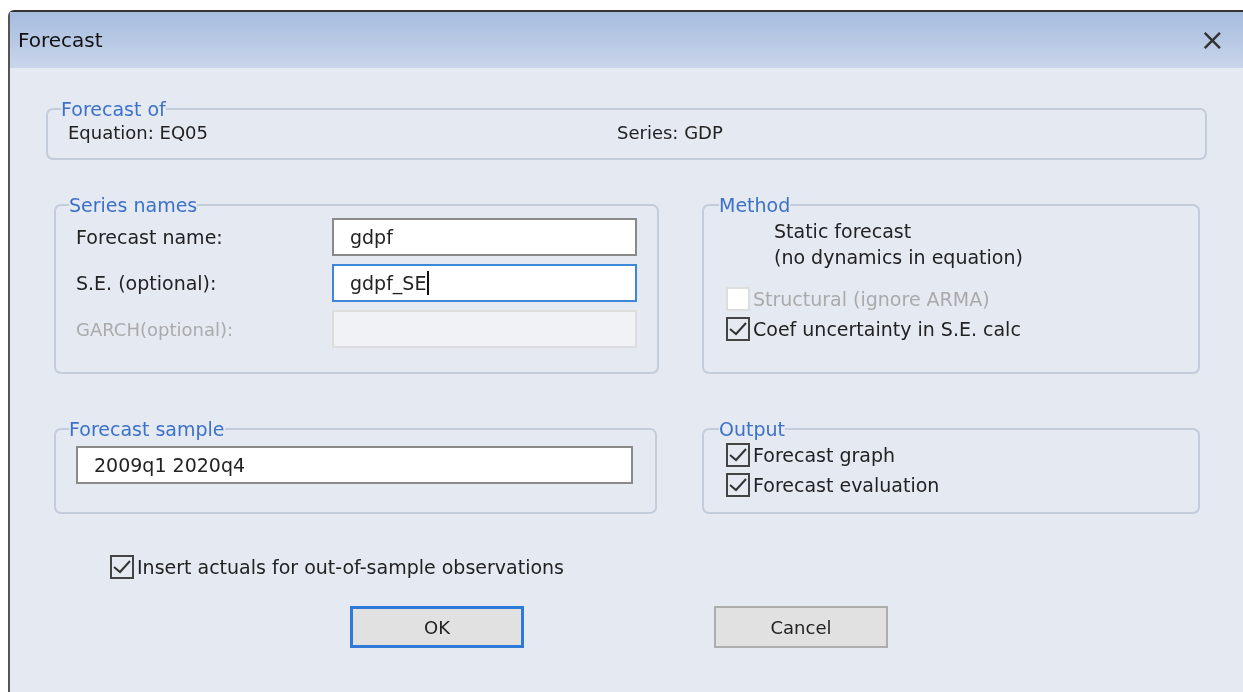 This screenshot has width=1243, height=692. What do you see at coordinates (484, 283) in the screenshot?
I see `input-field: gdpf_SE` at bounding box center [484, 283].